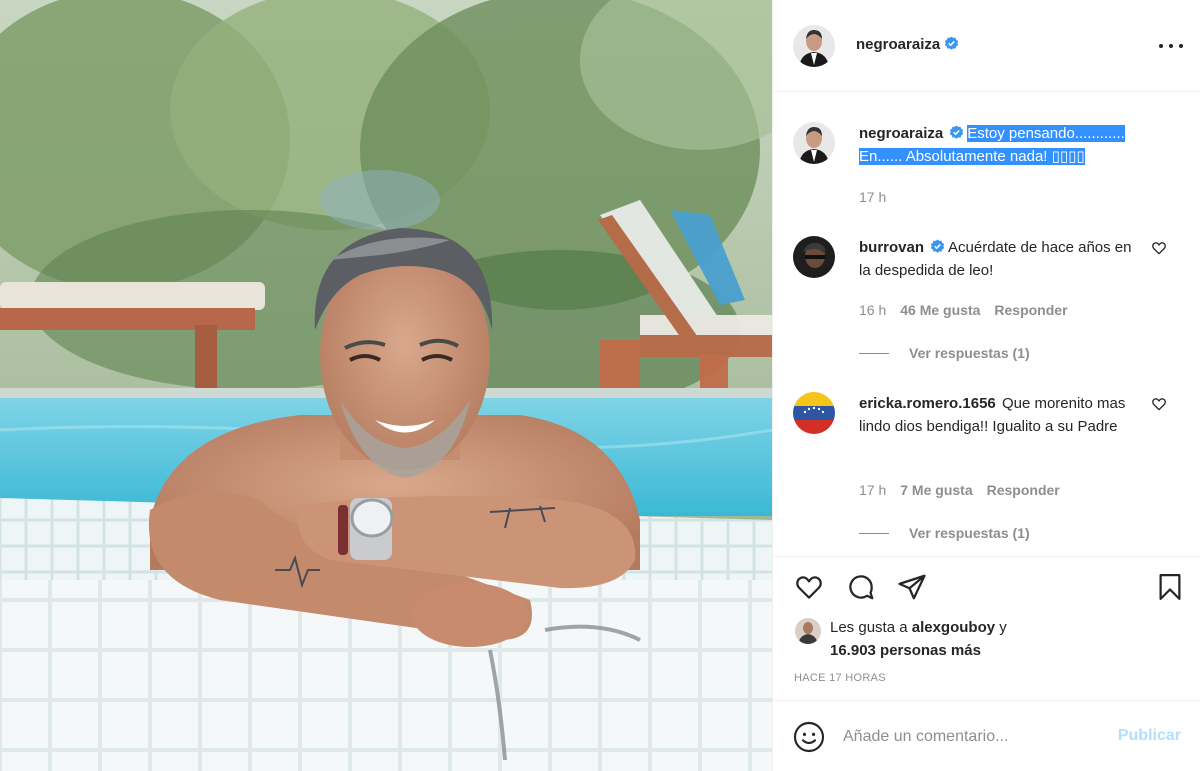 Image resolution: width=1200 pixels, height=771 pixels. I want to click on caption-meta: 17 h, so click(872, 197).